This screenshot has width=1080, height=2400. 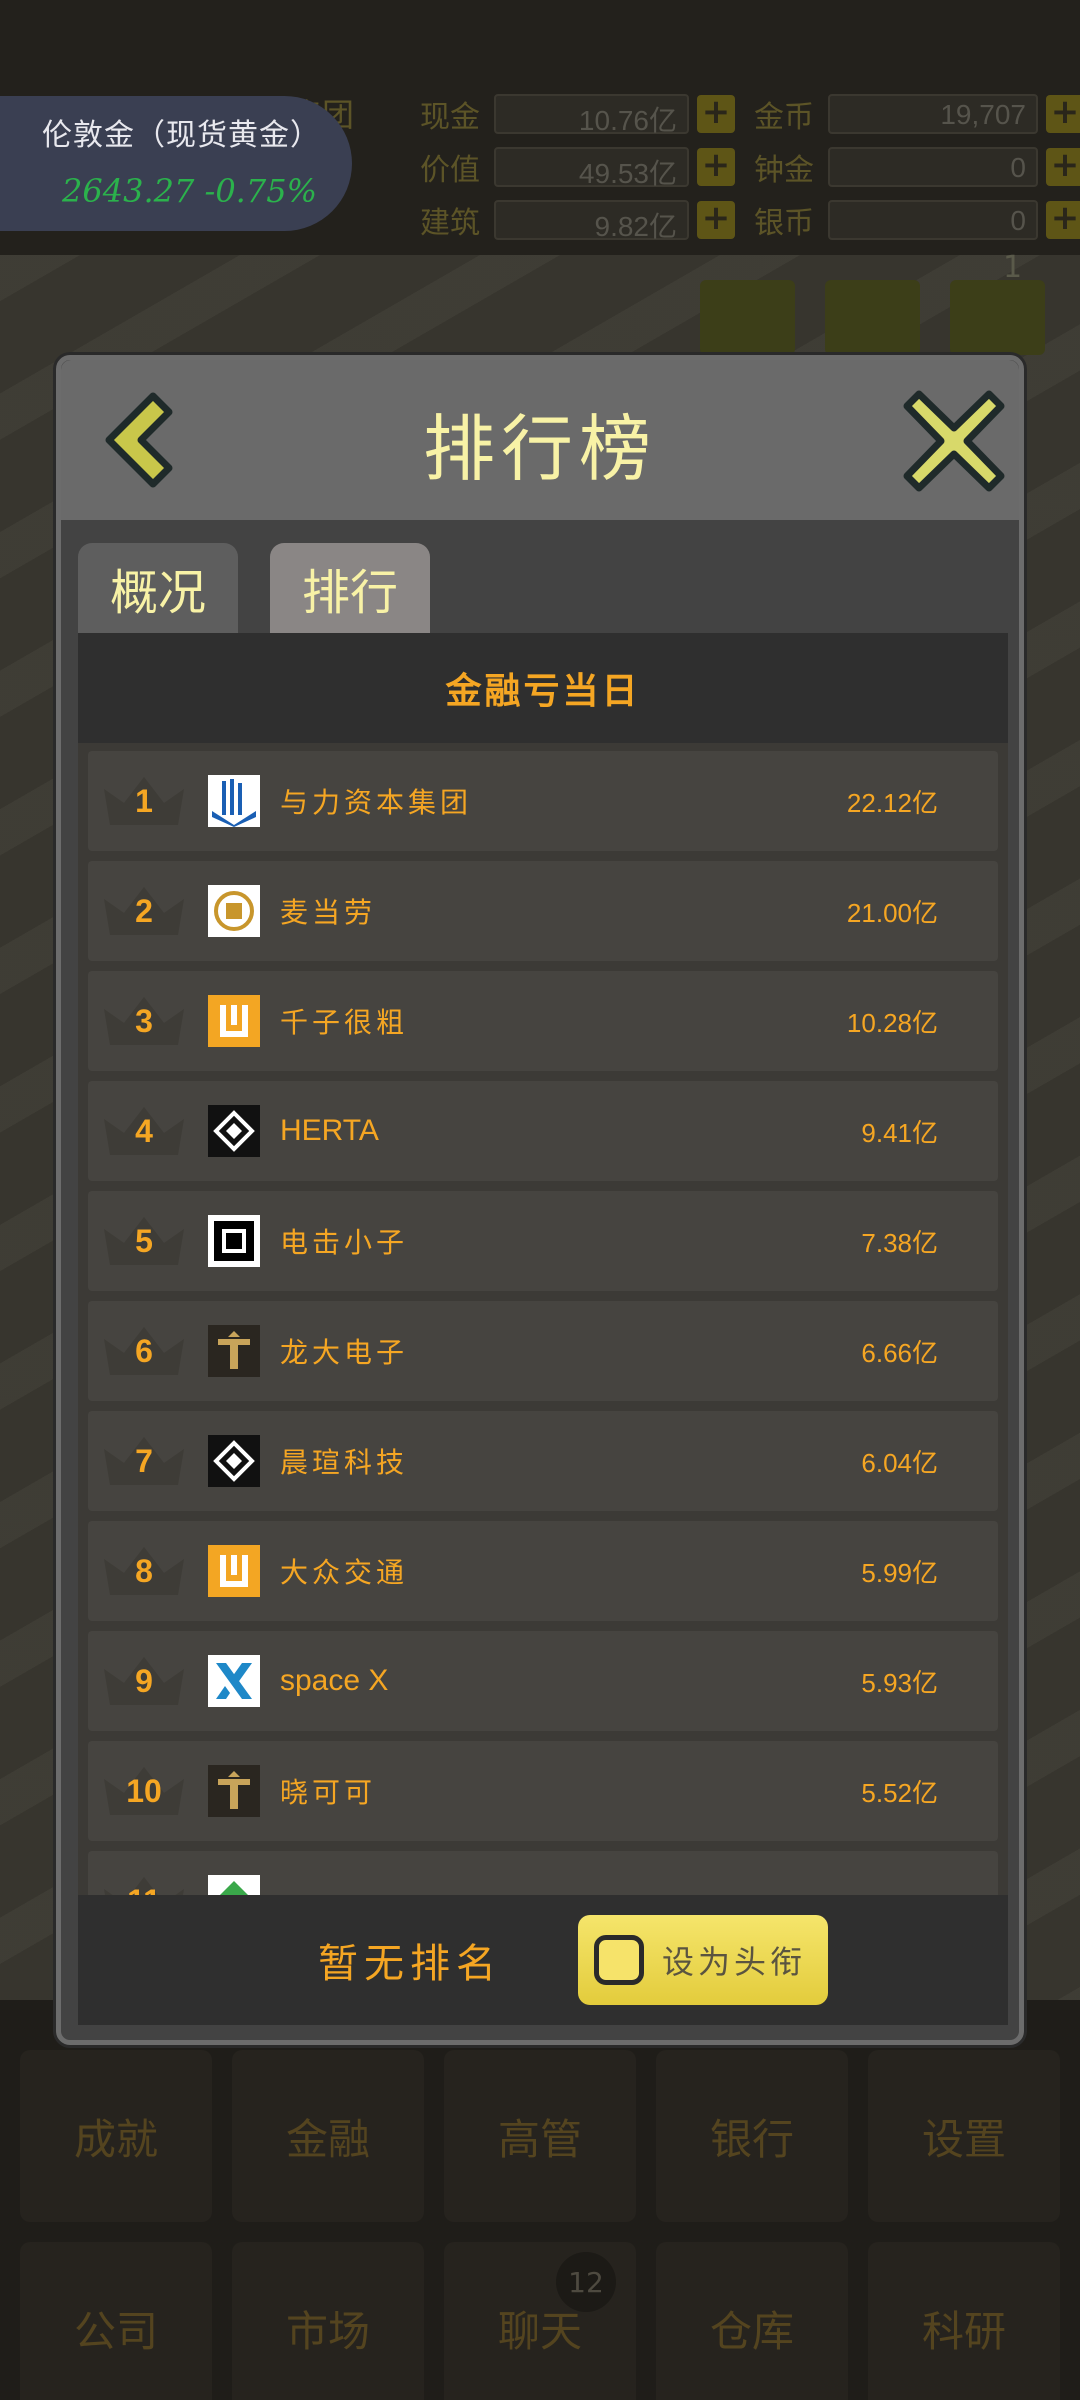 What do you see at coordinates (376, 802) in the screenshot?
I see `company-name: 与力资本集团` at bounding box center [376, 802].